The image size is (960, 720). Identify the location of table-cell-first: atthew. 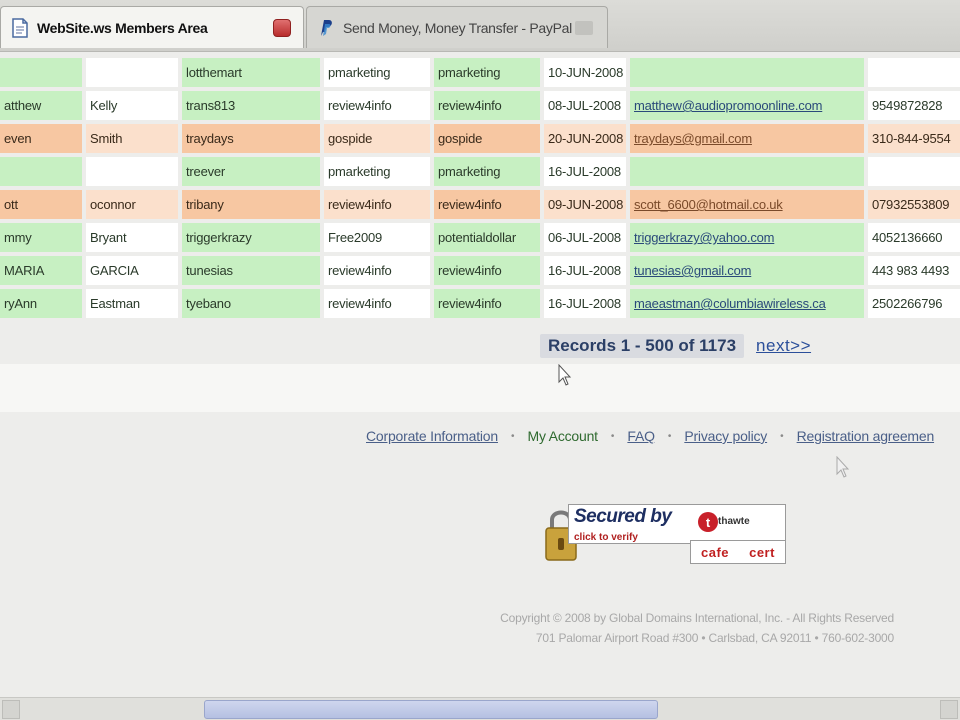
(41, 105).